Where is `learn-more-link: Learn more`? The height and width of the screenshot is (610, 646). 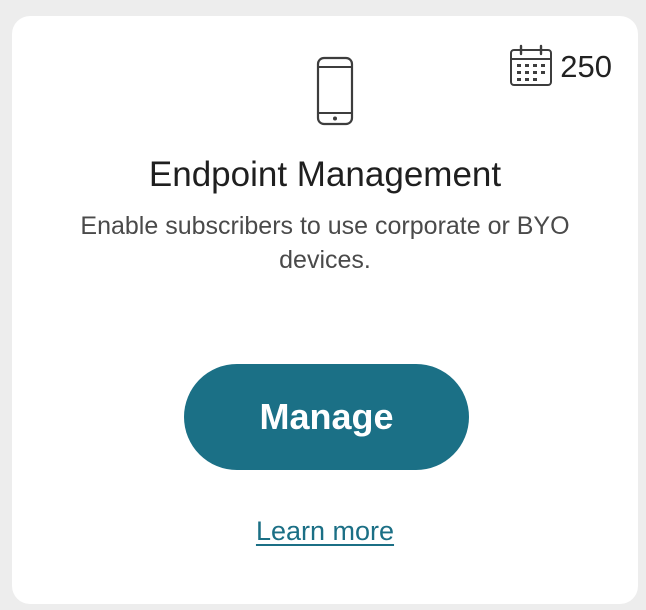
learn-more-link: Learn more is located at coordinates (325, 531).